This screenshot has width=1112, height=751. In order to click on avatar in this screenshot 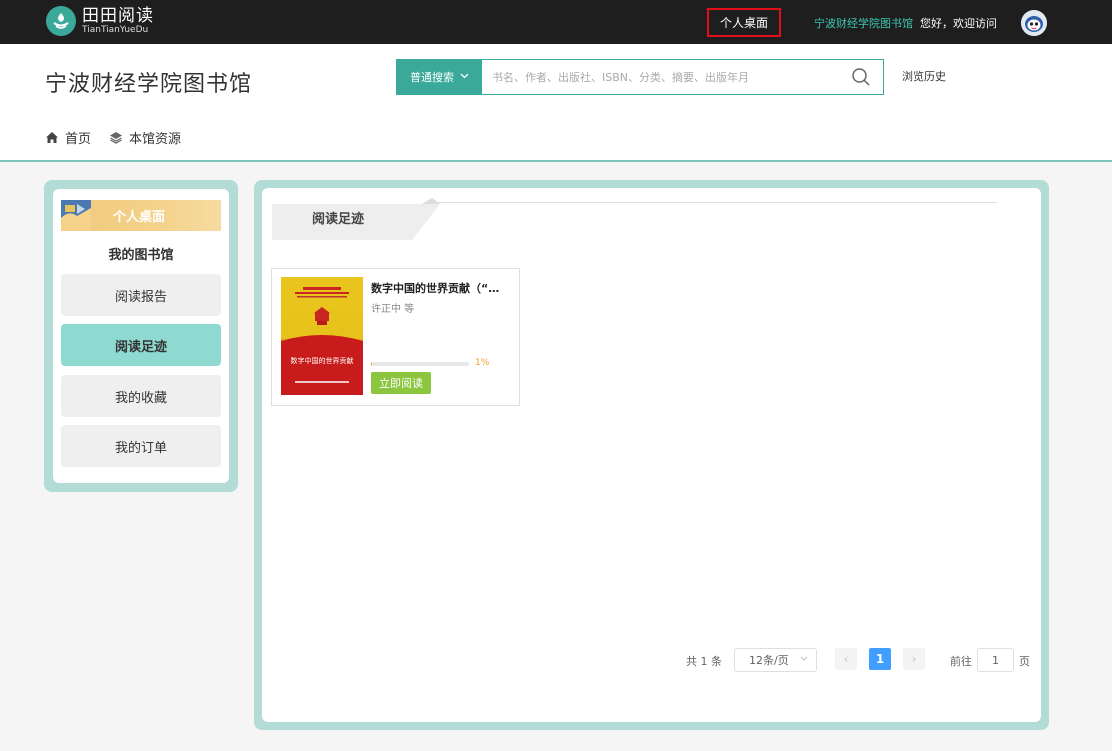, I will do `click(1034, 23)`.